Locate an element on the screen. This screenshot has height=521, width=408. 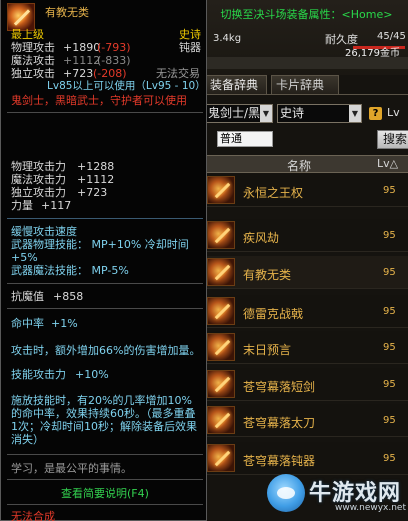
watermark-logo-icon is located at coordinates (286, 493).